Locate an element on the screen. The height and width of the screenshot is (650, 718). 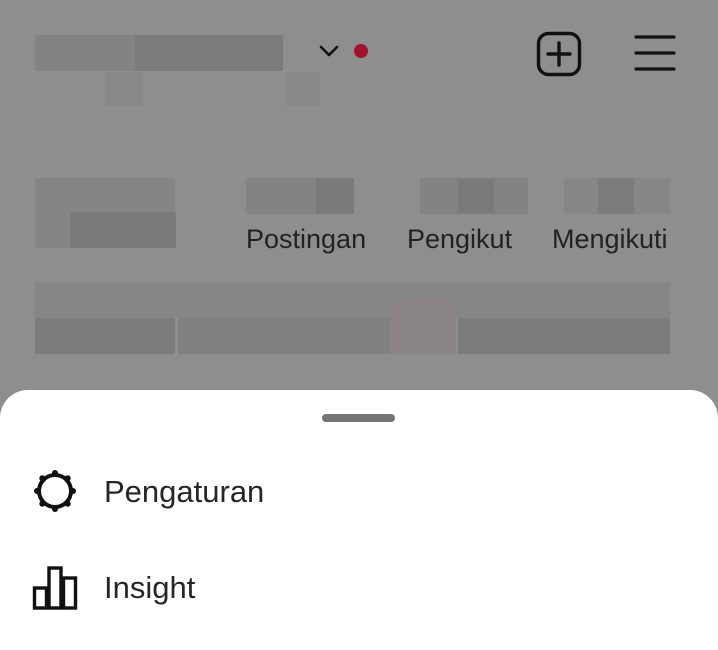
menu-item-settings-label: Pengaturan is located at coordinates (184, 491).